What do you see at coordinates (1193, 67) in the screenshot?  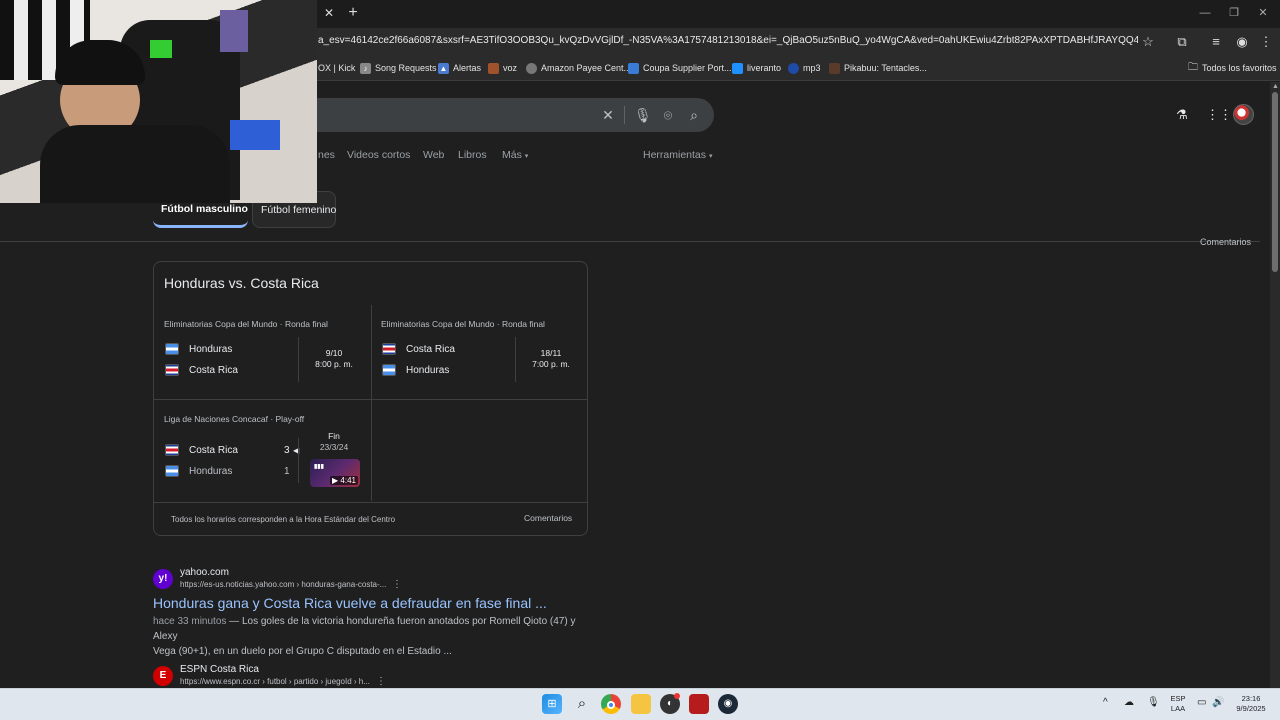 I see `folder-icon: 🗀` at bounding box center [1193, 67].